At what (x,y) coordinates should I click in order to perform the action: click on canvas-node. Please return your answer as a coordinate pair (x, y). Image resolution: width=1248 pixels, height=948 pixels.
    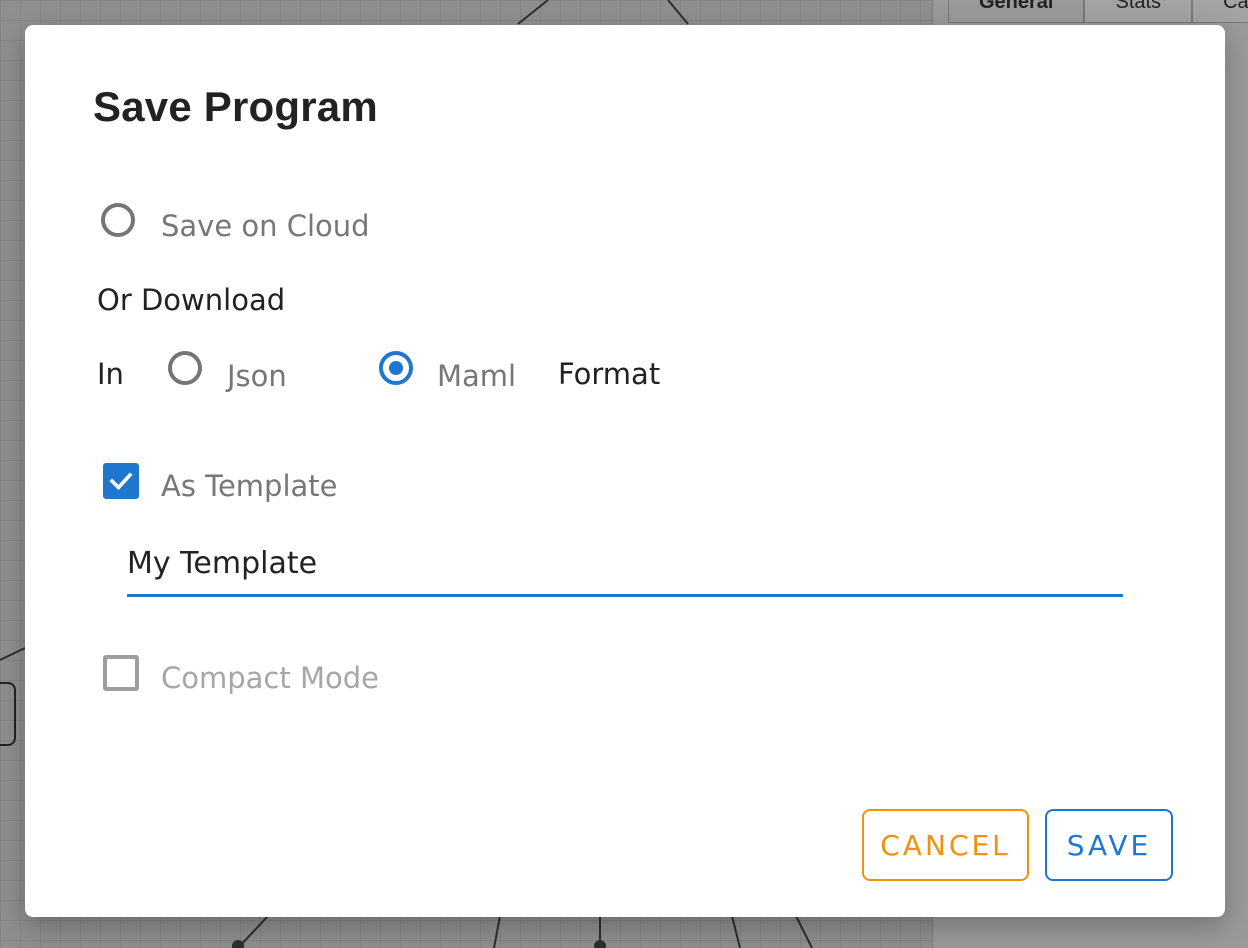
    Looking at the image, I should click on (8, 714).